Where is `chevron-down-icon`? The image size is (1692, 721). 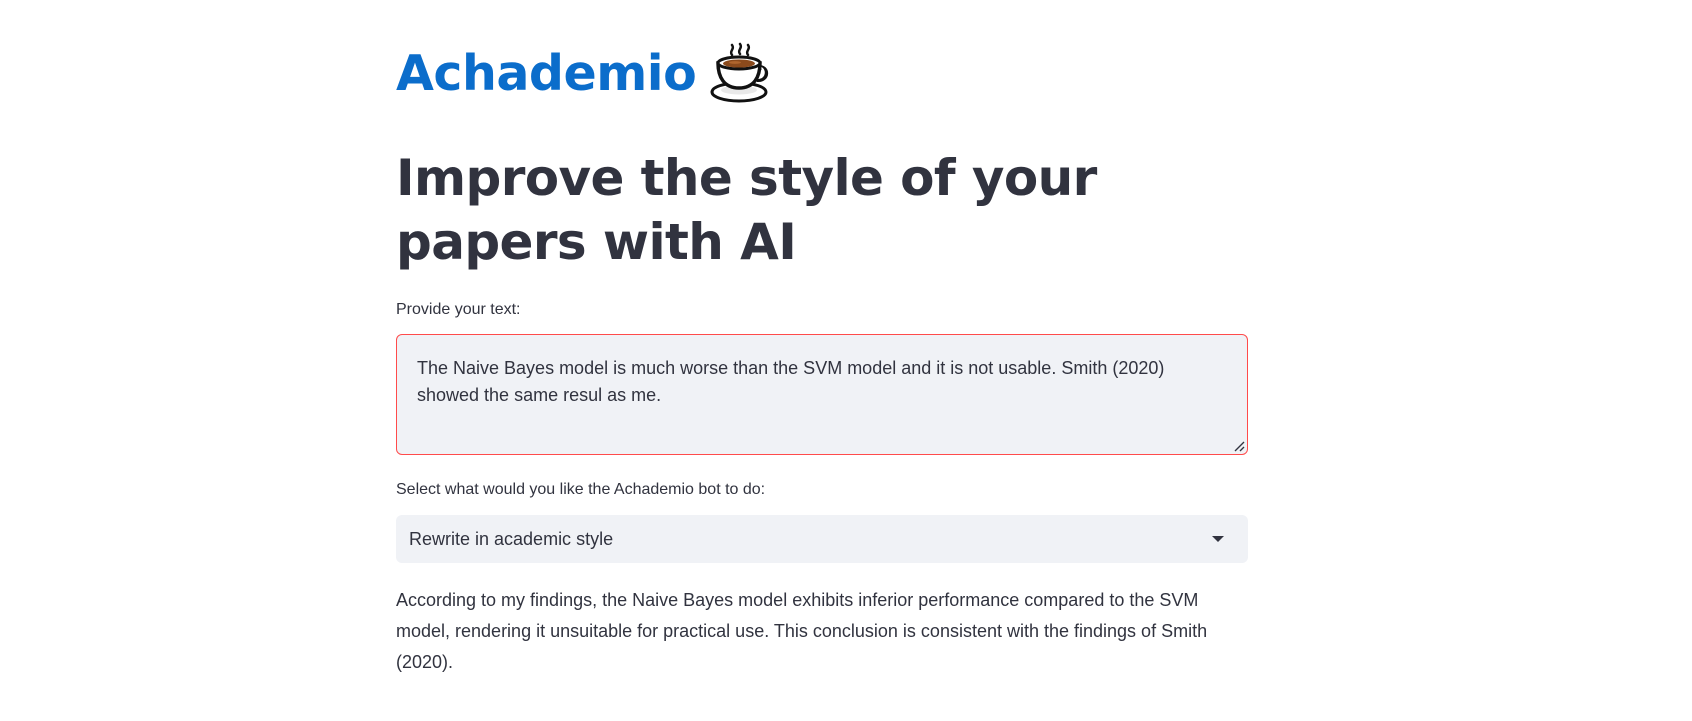 chevron-down-icon is located at coordinates (1218, 539).